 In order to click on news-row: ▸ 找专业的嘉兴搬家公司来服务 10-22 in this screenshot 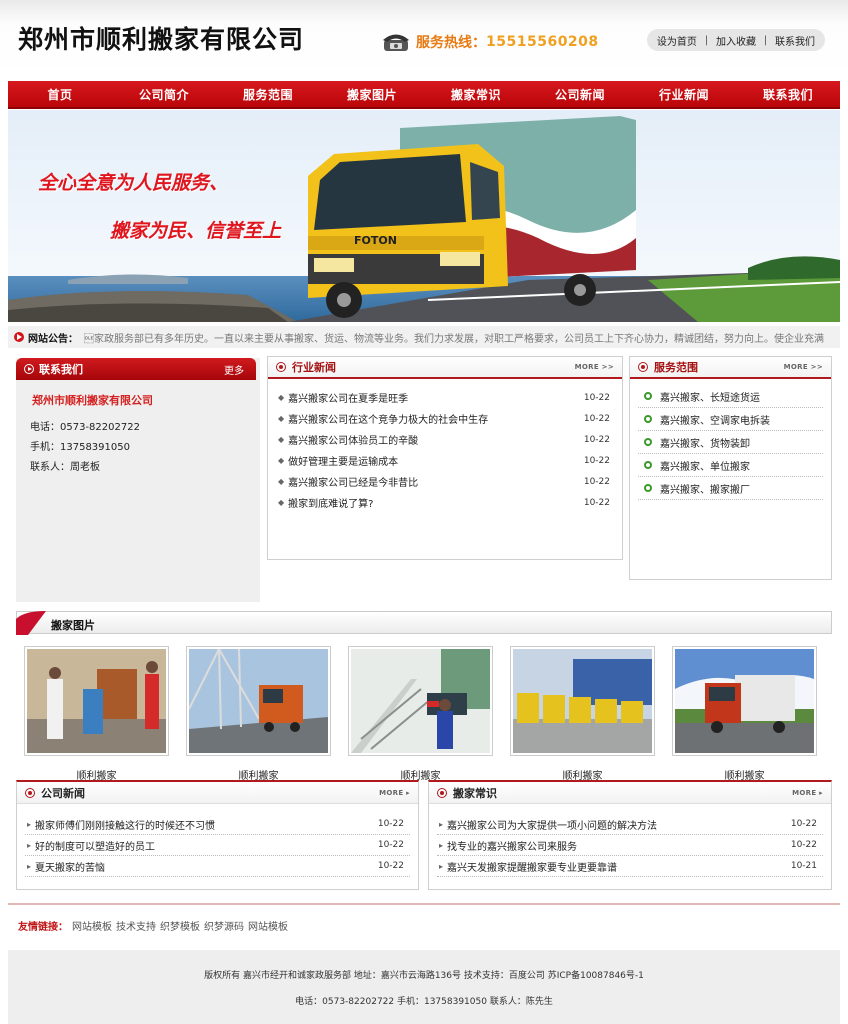, I will do `click(630, 845)`.